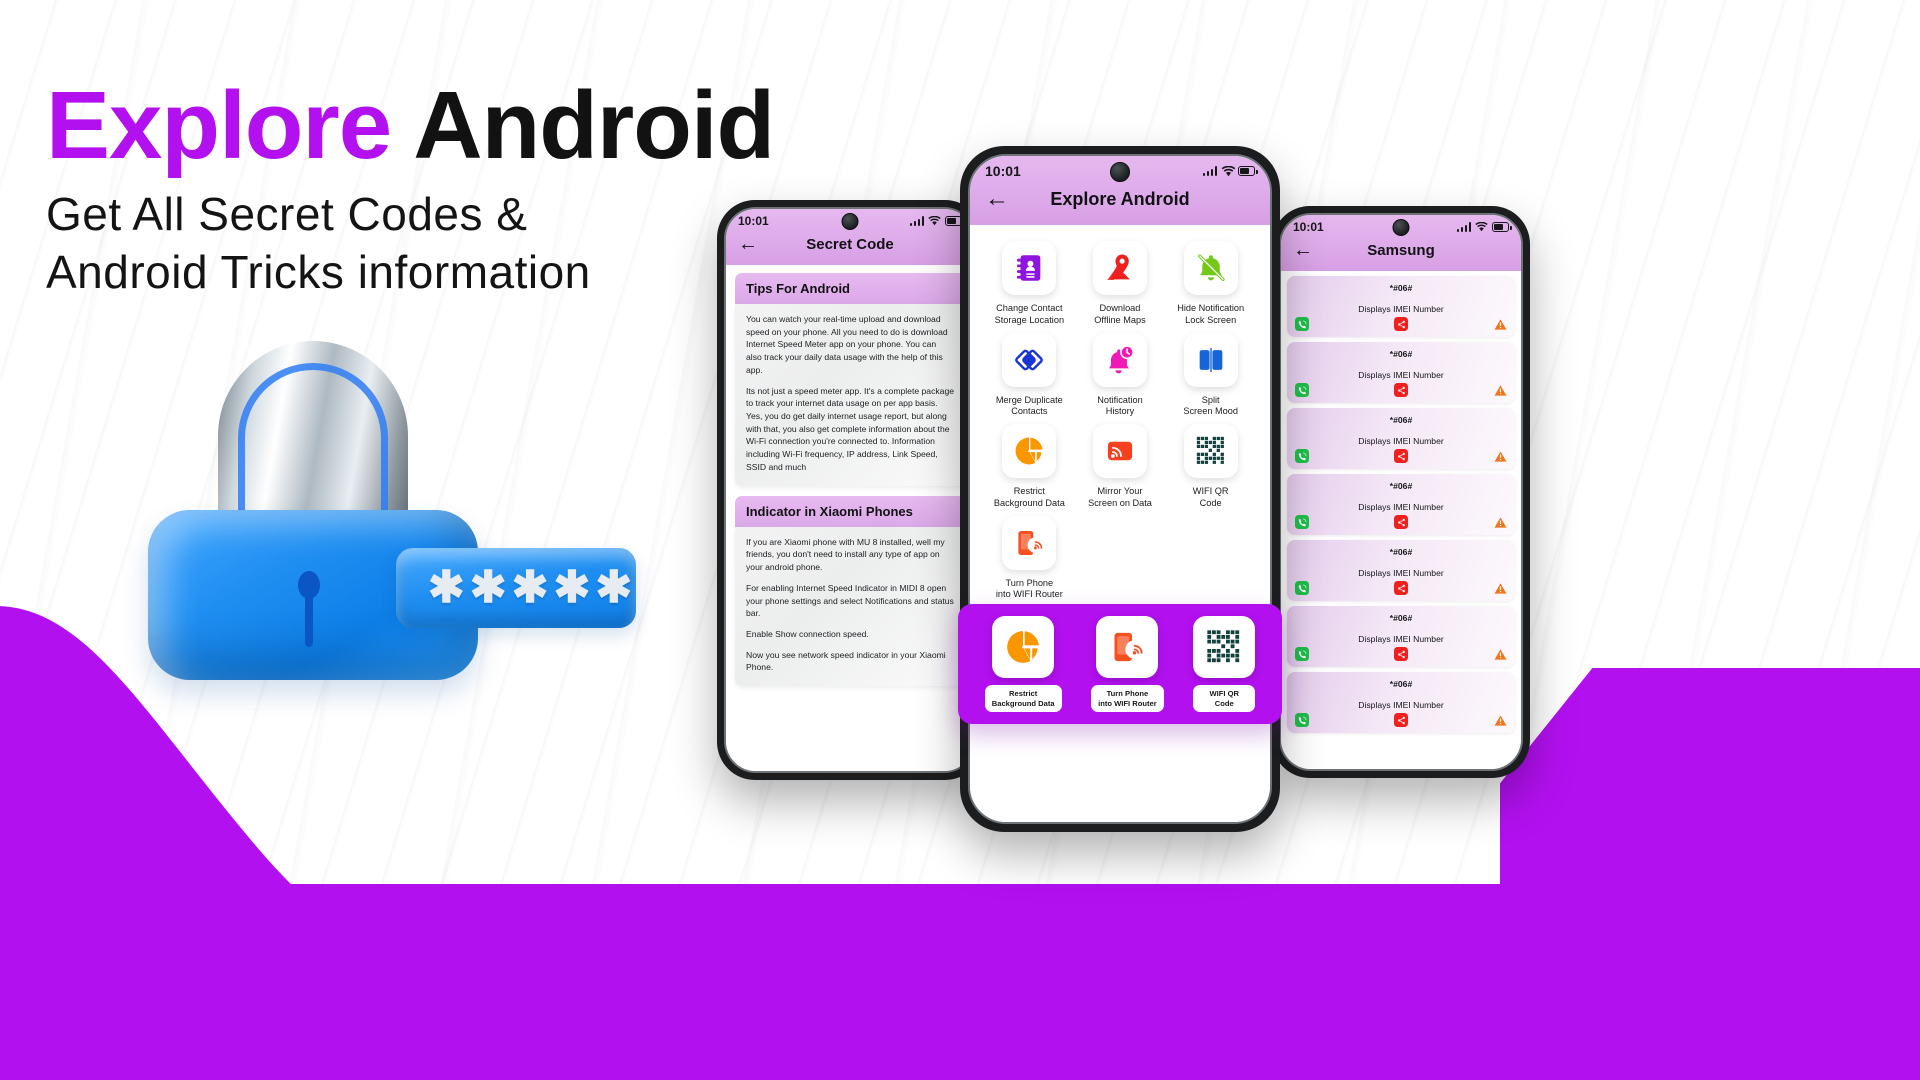 This screenshot has height=1080, width=1920. I want to click on overlay-tile-phone-hotspot: Turn Phone into WIFI Router, so click(1127, 664).